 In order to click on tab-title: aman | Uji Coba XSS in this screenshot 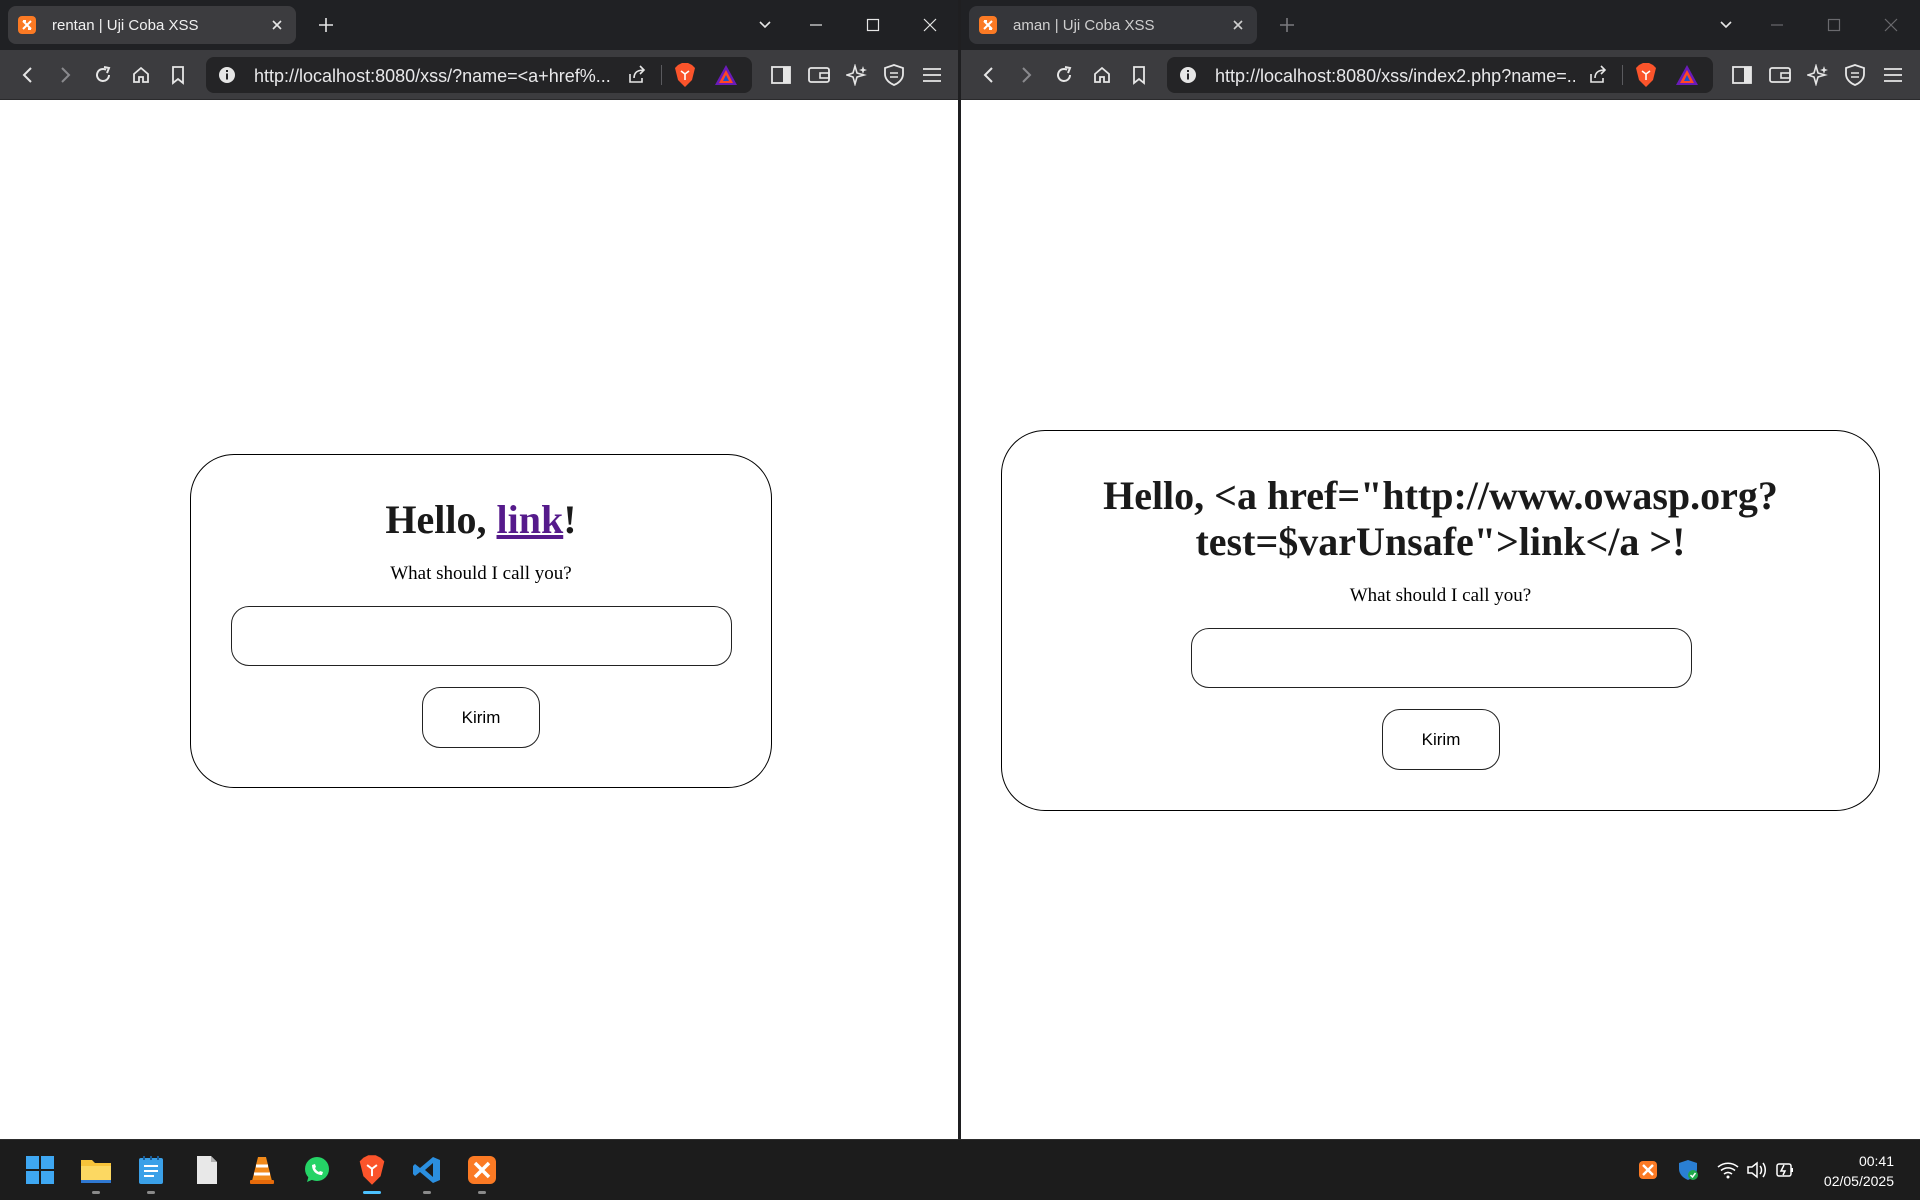, I will do `click(1084, 25)`.